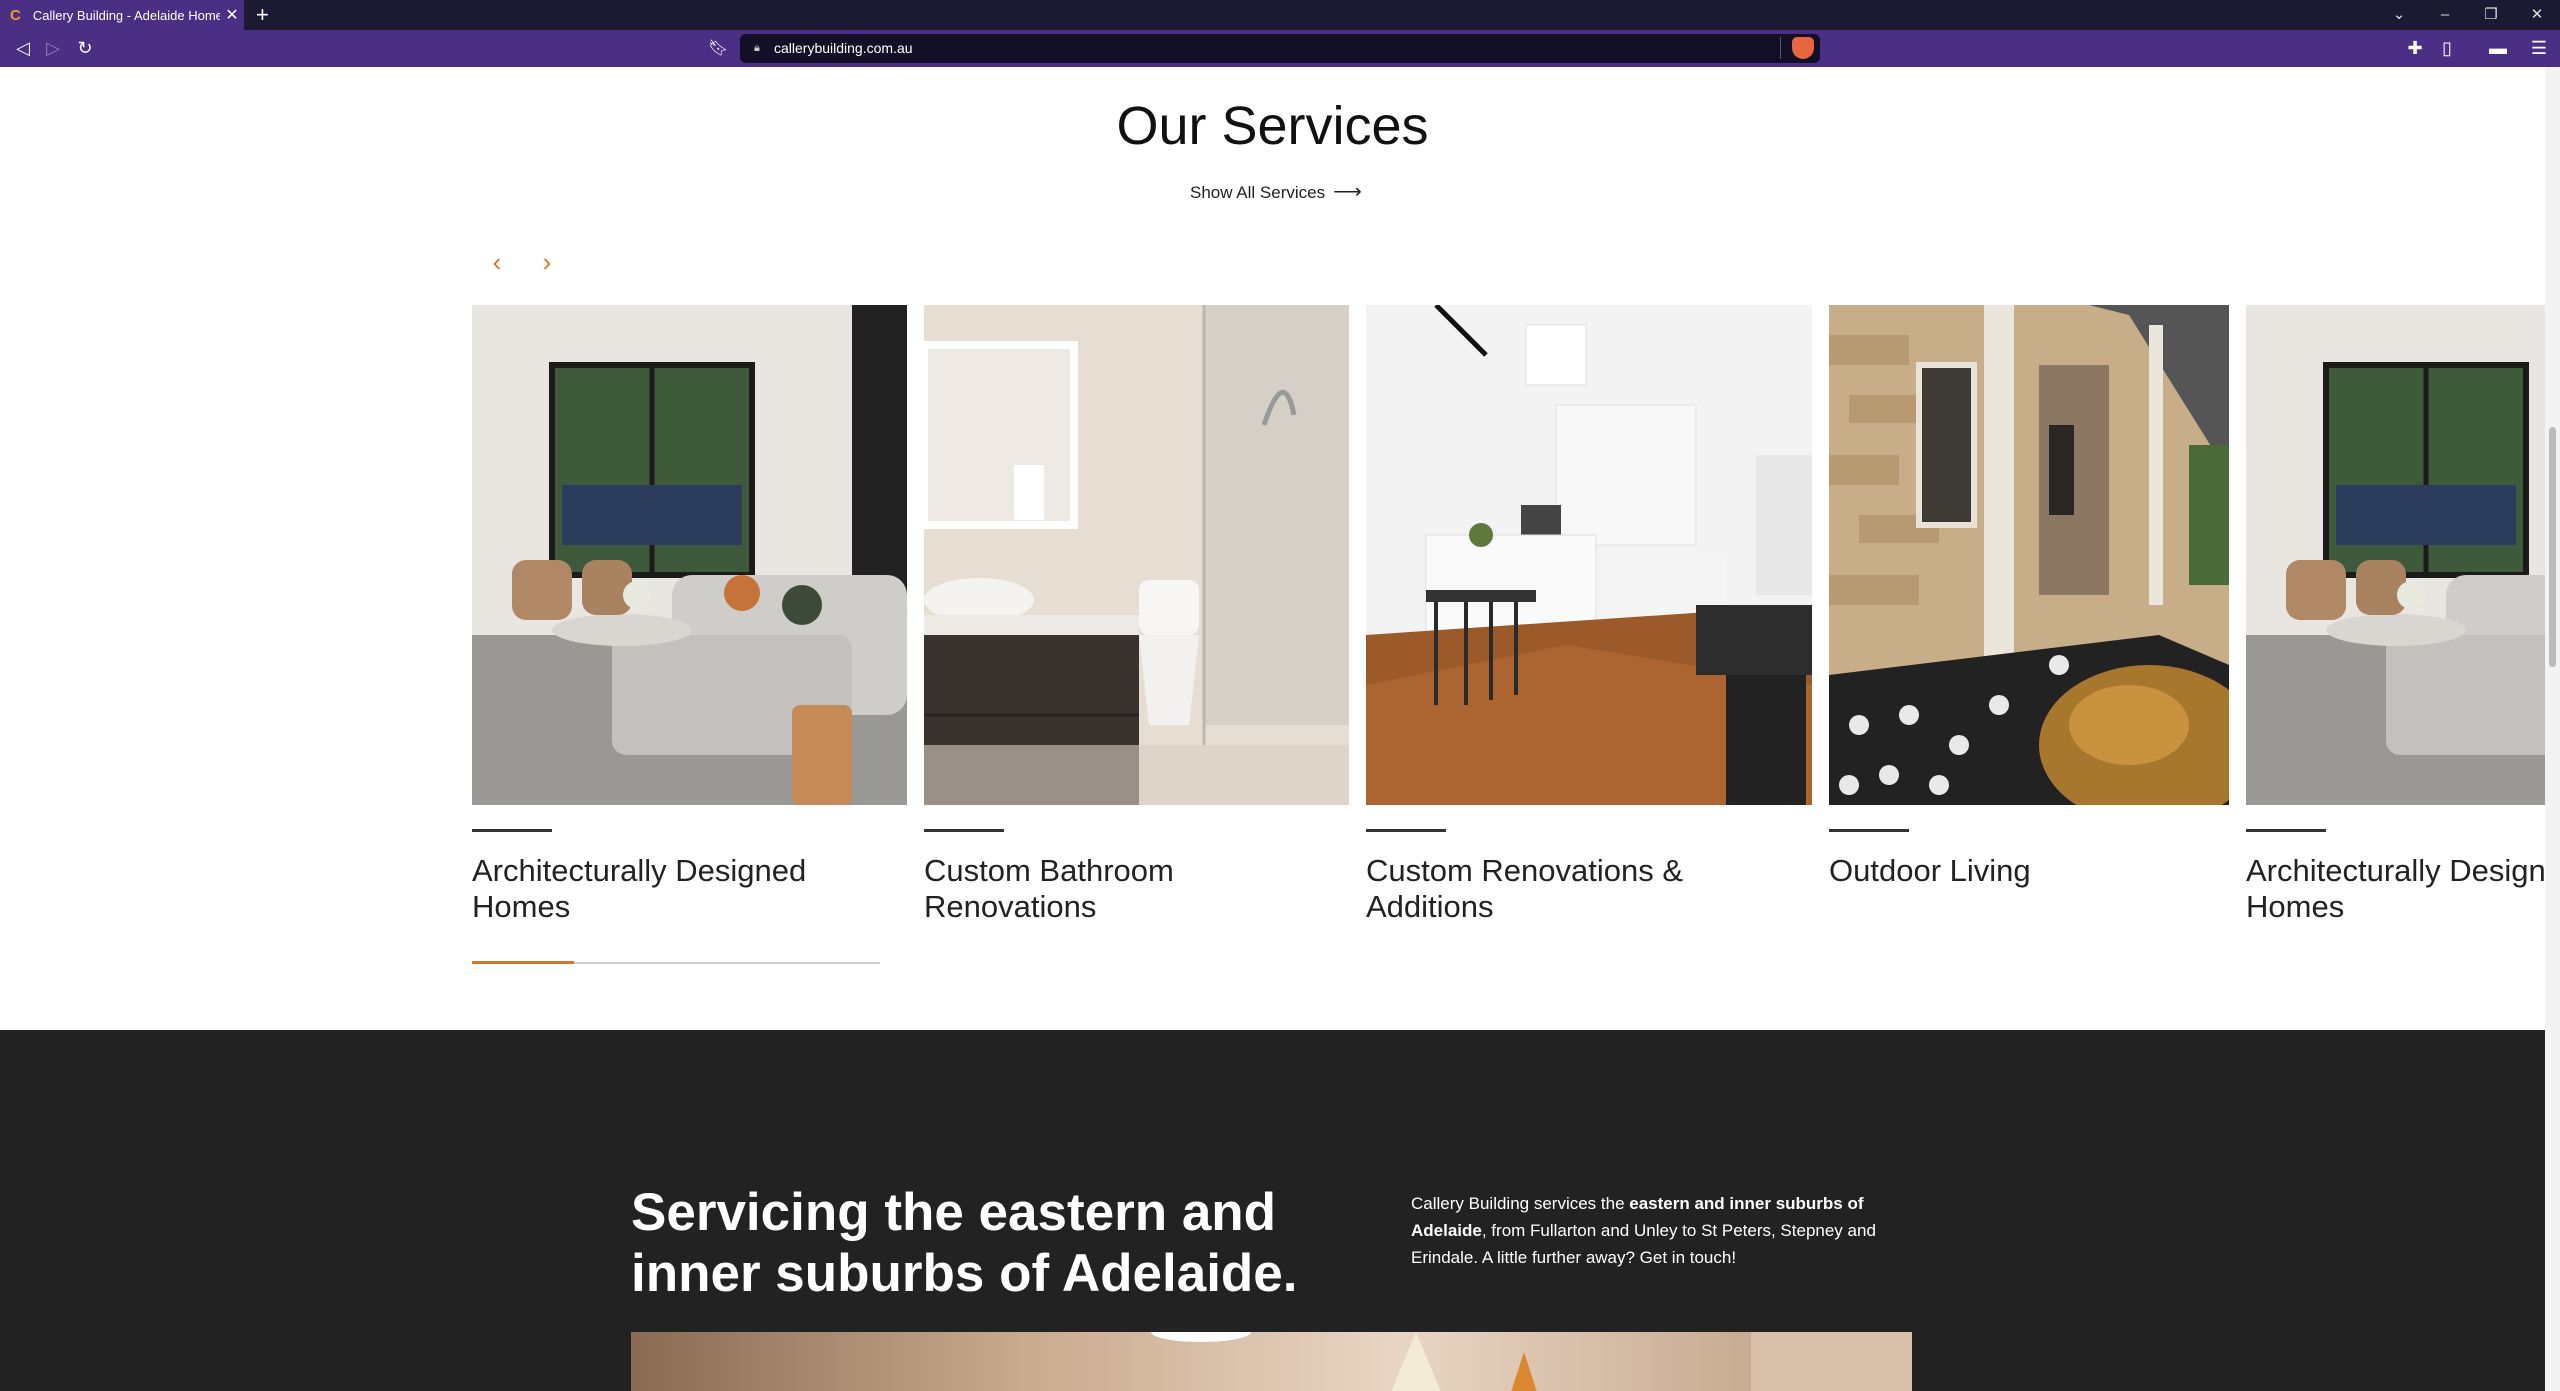 The width and height of the screenshot is (2560, 1391). I want to click on interior-image, so click(1271, 1361).